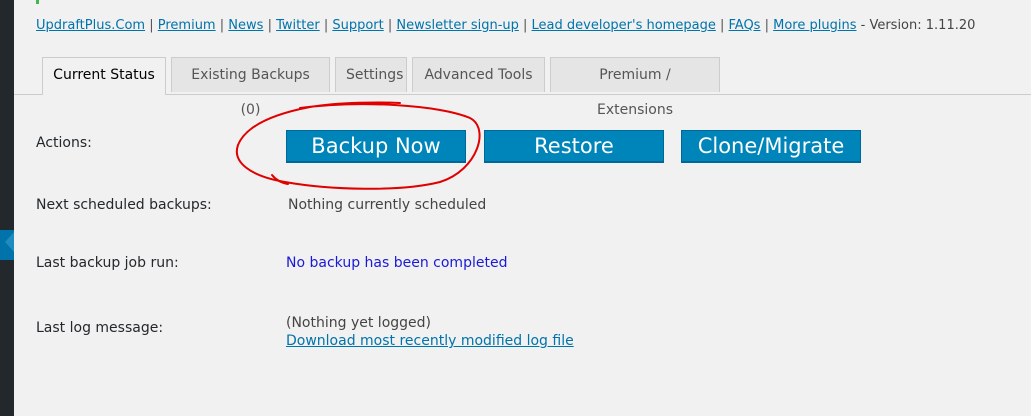  I want to click on last-backup-label: Last backup job run:, so click(107, 263).